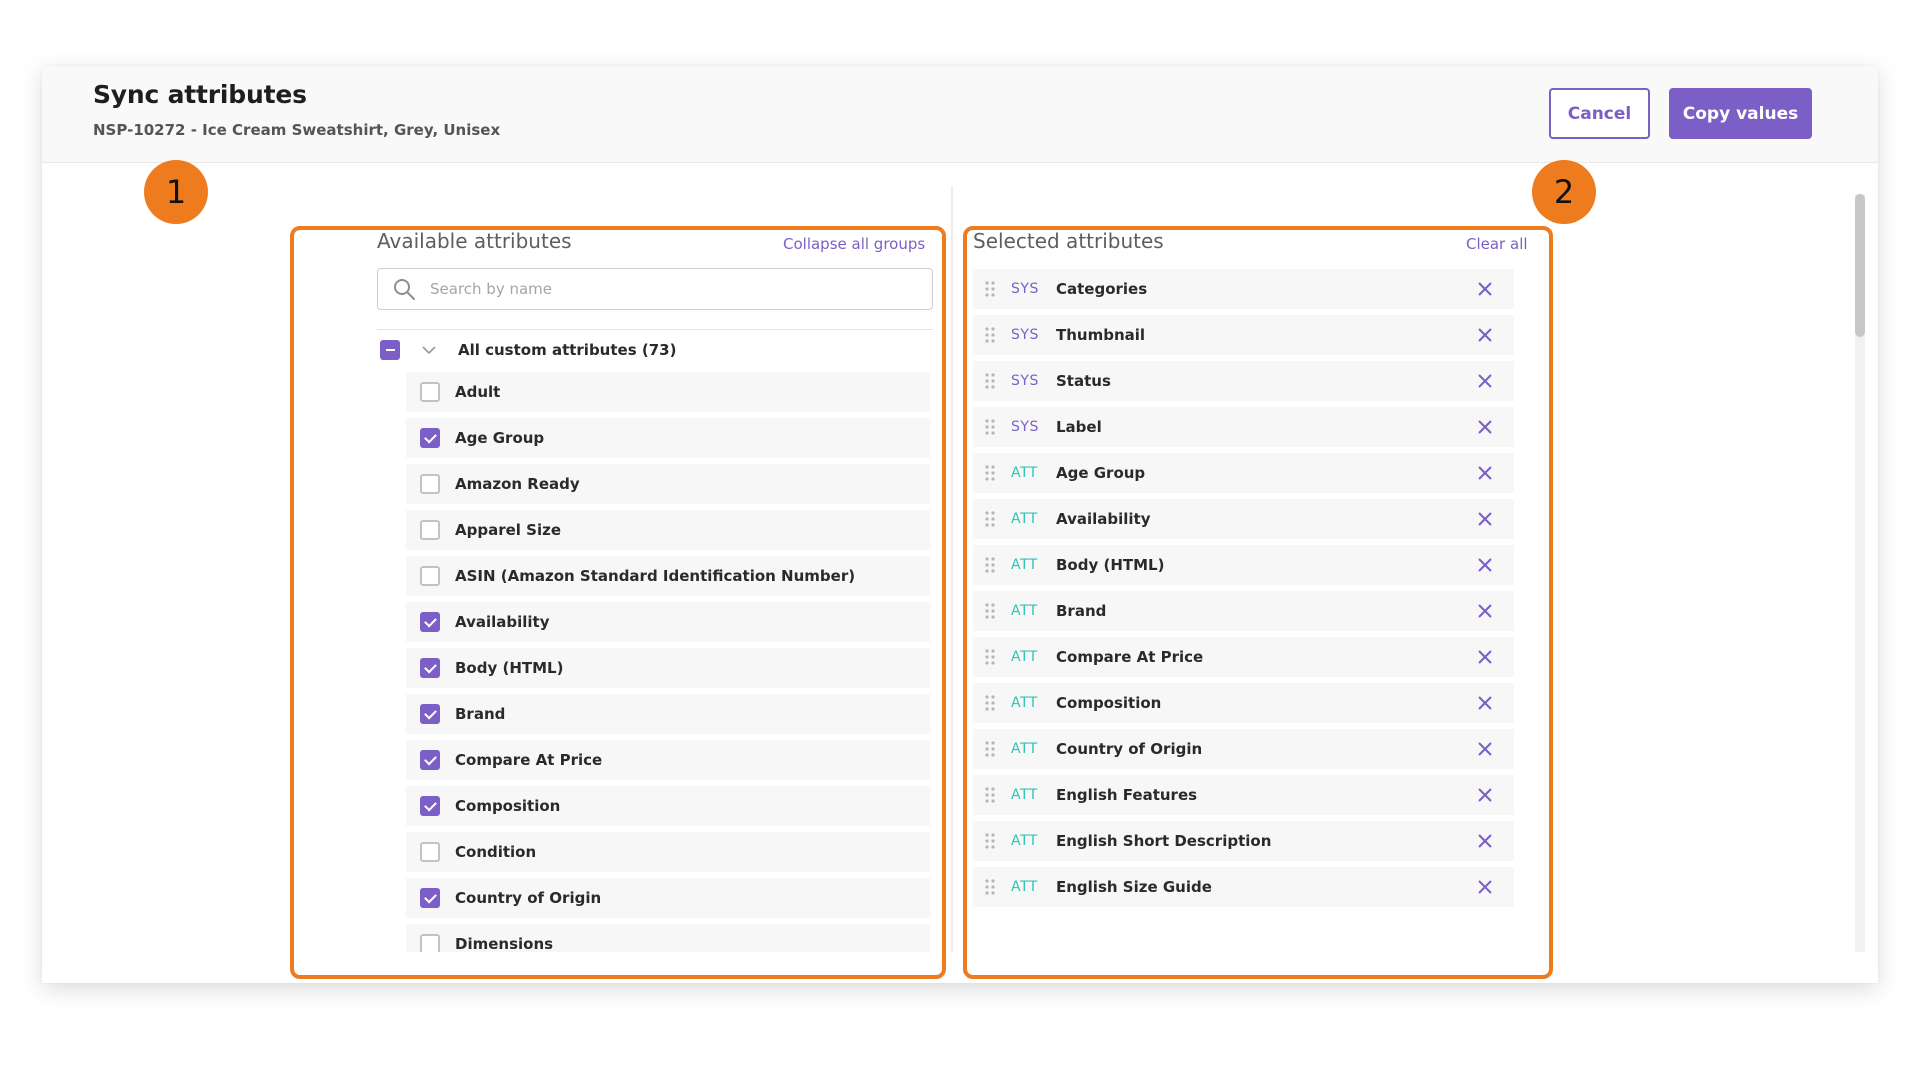  I want to click on selected-attribute-row: ATT English Short Description, so click(1243, 841).